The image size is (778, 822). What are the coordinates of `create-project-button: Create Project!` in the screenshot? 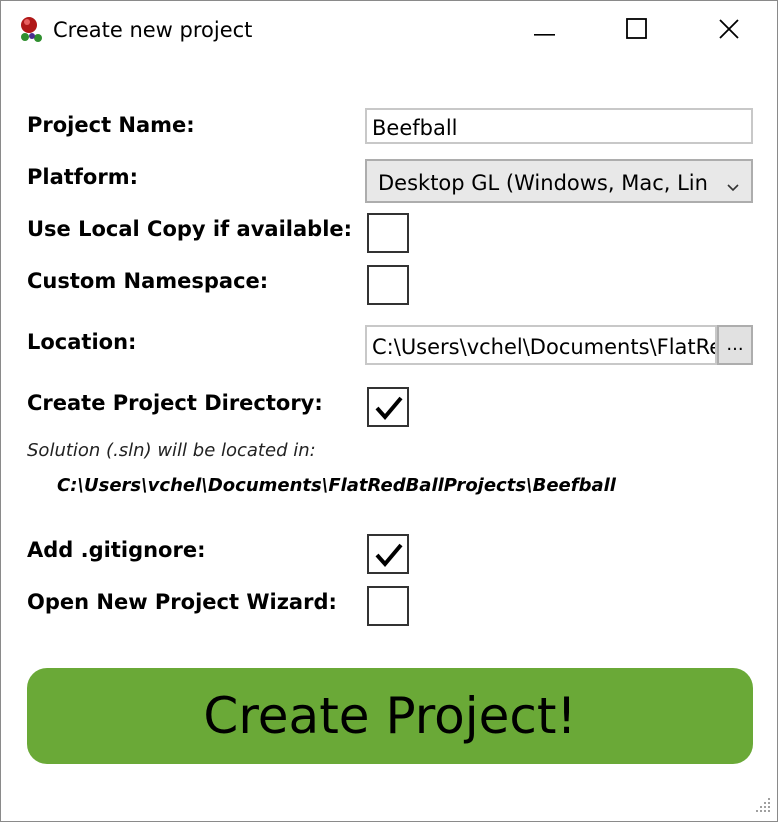 It's located at (390, 716).